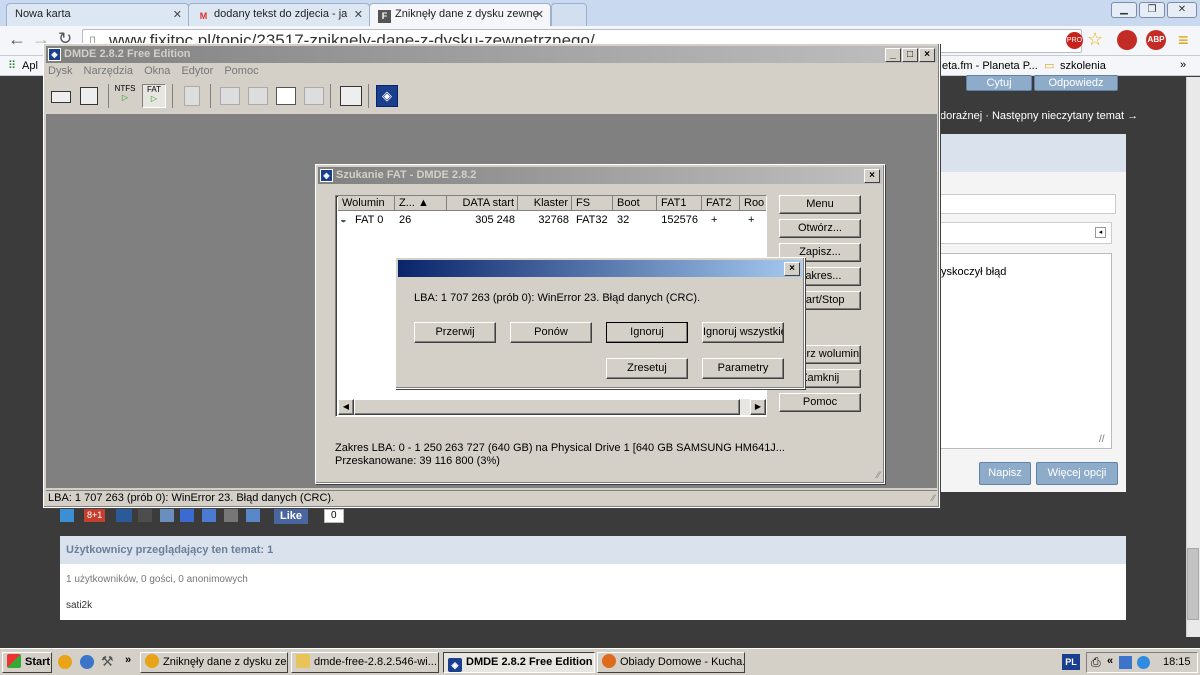  Describe the element at coordinates (647, 368) in the screenshot. I see `reset-button: Zresetuj` at that location.